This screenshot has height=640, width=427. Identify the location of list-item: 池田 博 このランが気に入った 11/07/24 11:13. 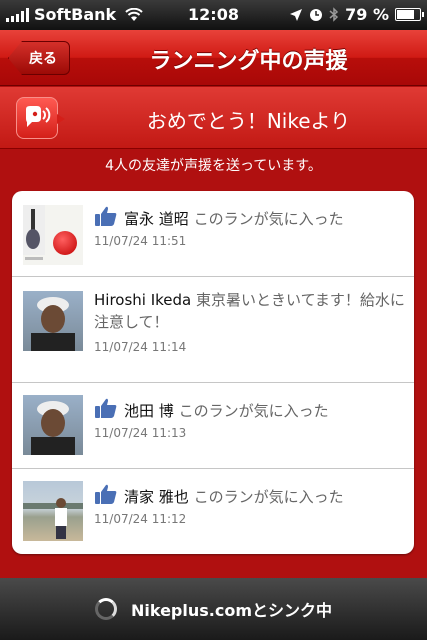
(213, 426).